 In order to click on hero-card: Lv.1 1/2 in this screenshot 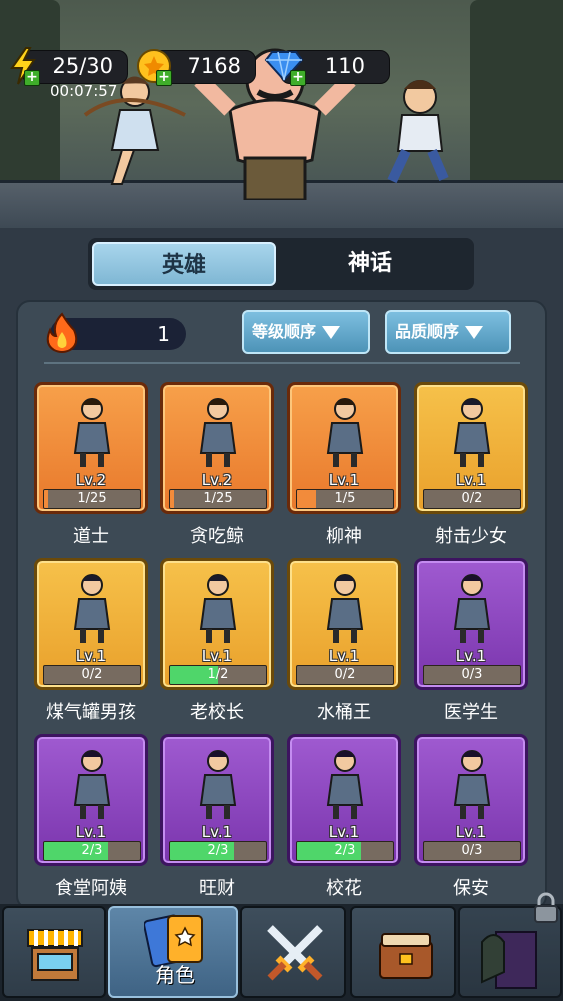, I will do `click(217, 624)`.